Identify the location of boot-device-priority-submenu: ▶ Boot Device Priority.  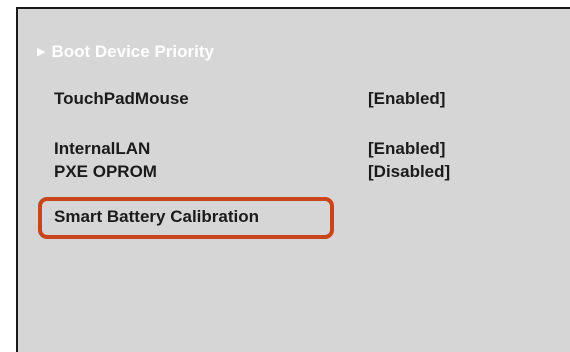
(125, 53).